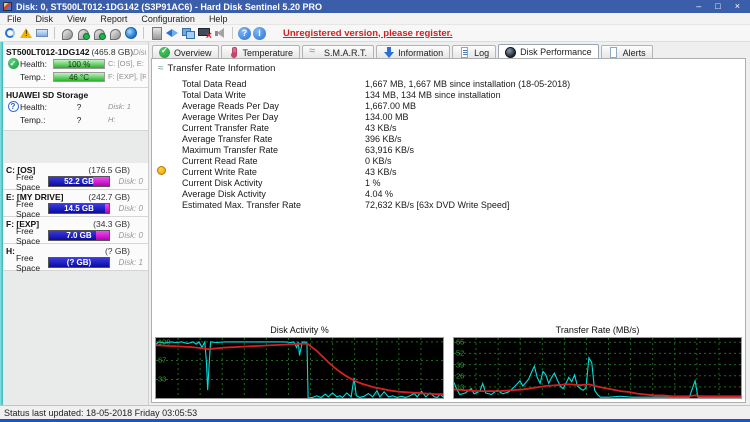 The width and height of the screenshot is (750, 422). What do you see at coordinates (204, 34) in the screenshot?
I see `monitor-error-icon` at bounding box center [204, 34].